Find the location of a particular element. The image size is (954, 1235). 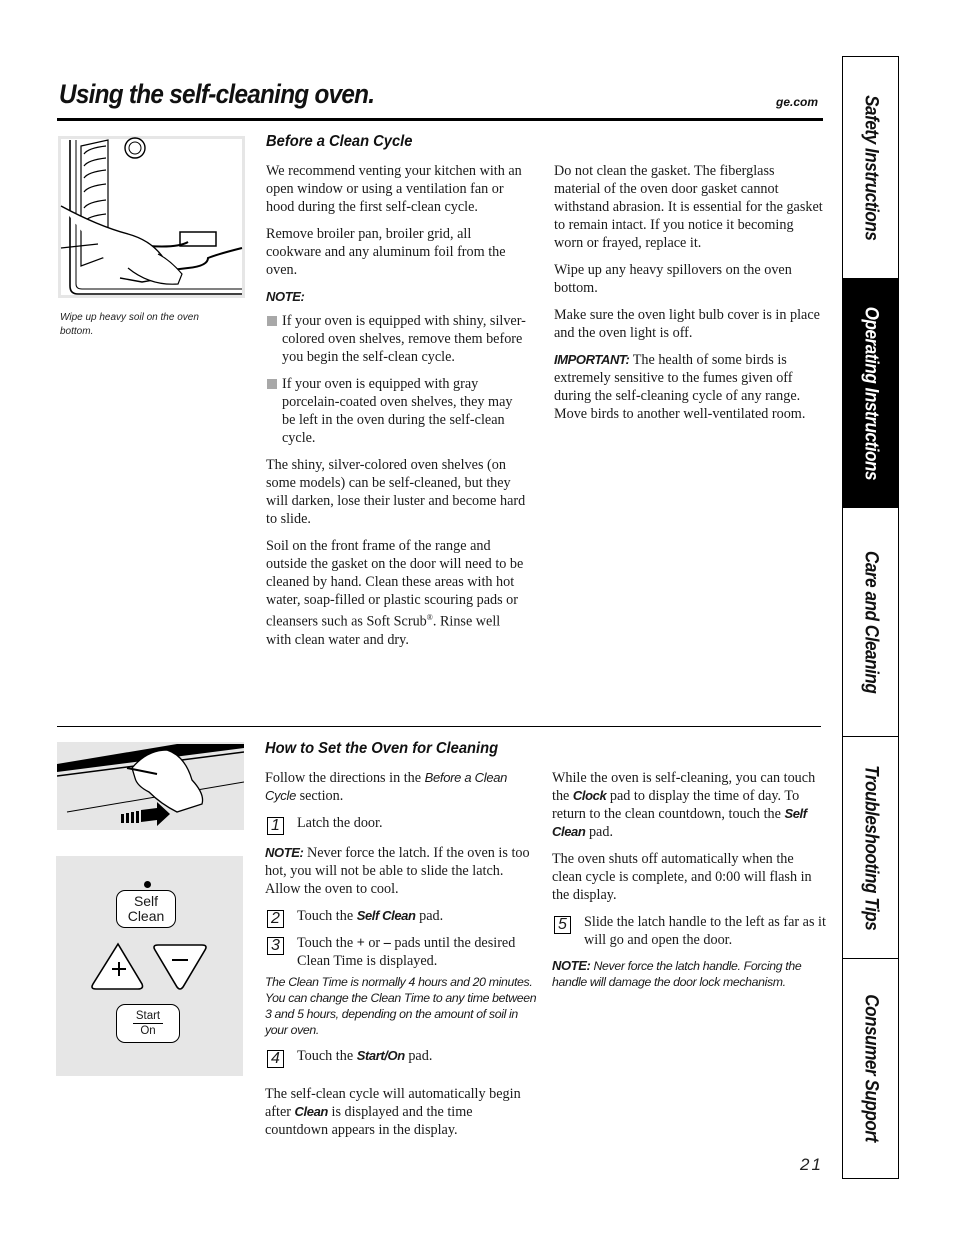

step-number-badge: 5 is located at coordinates (562, 925).